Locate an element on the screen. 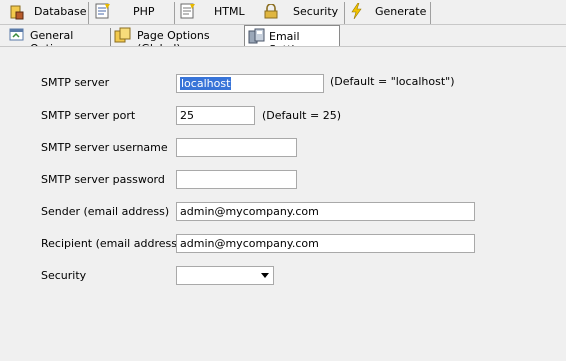 The width and height of the screenshot is (566, 361). chevron-down-icon is located at coordinates (265, 275).